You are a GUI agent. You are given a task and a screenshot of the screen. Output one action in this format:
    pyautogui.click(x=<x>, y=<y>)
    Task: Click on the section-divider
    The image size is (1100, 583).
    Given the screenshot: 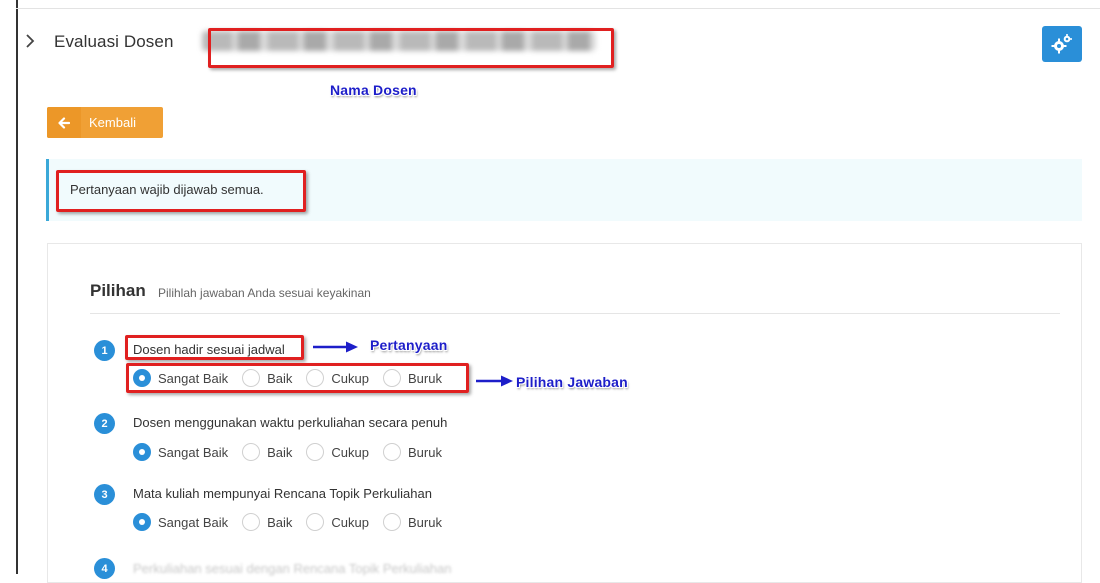 What is the action you would take?
    pyautogui.click(x=575, y=313)
    